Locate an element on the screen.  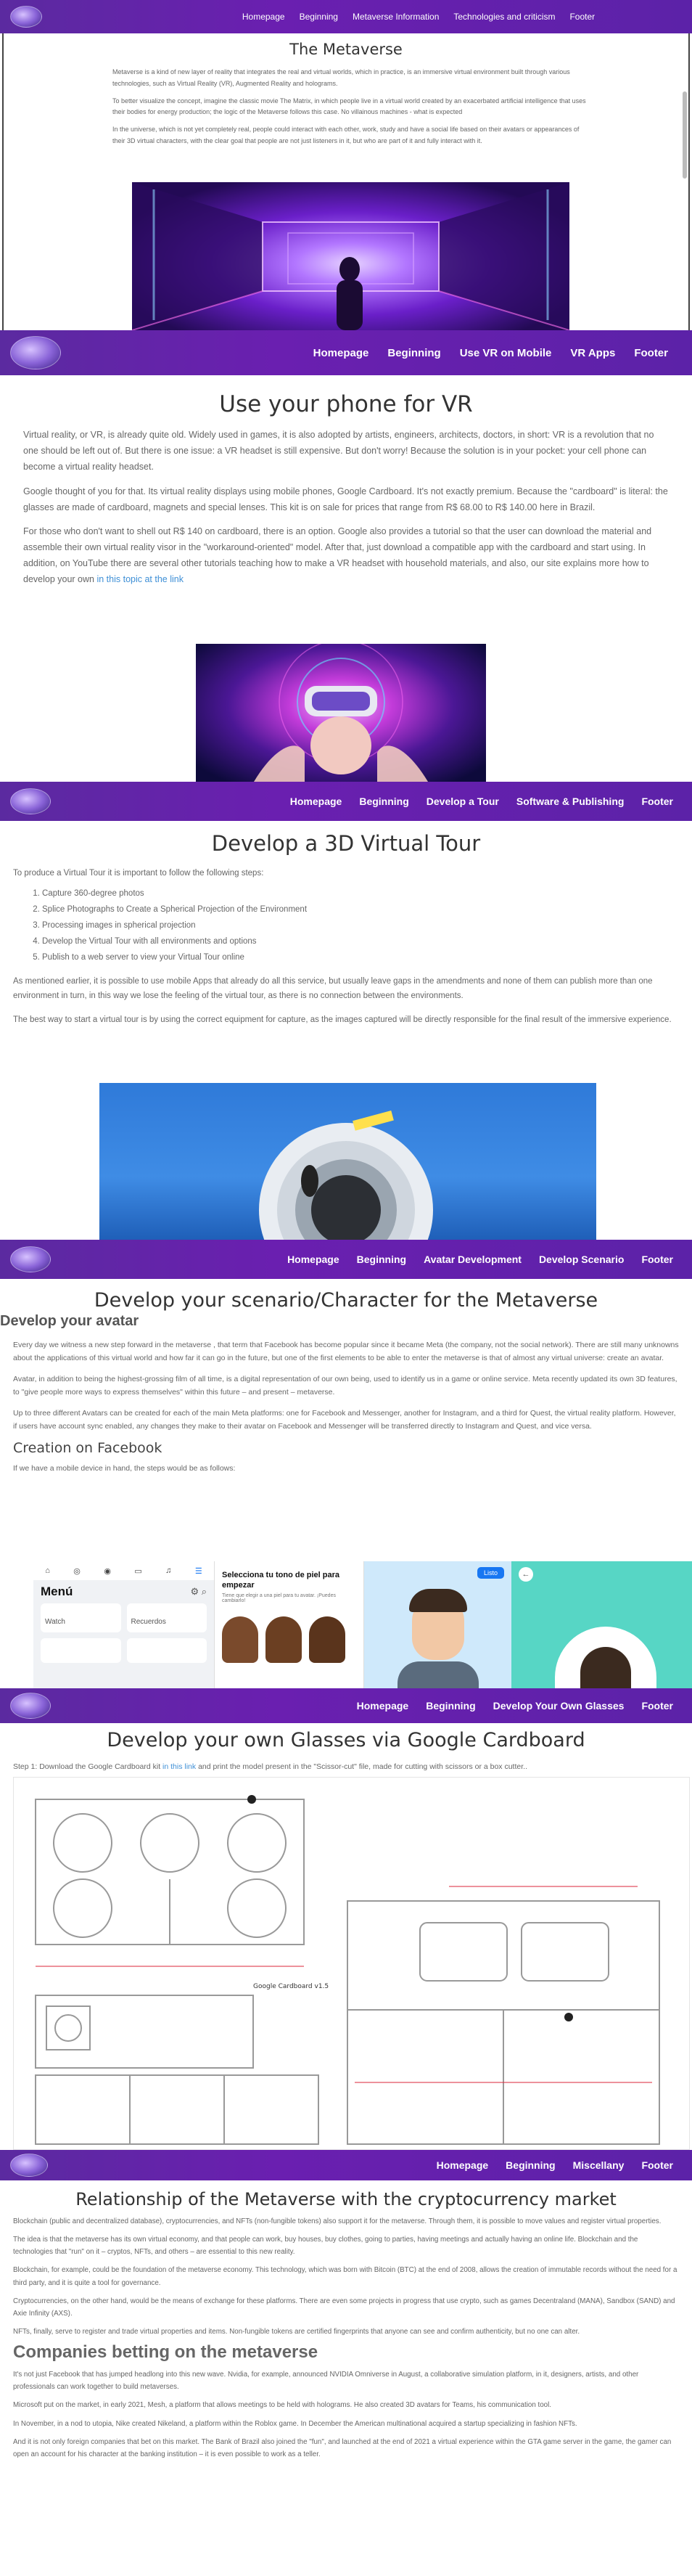
menu-tile-watch: Watch is located at coordinates (81, 1617).